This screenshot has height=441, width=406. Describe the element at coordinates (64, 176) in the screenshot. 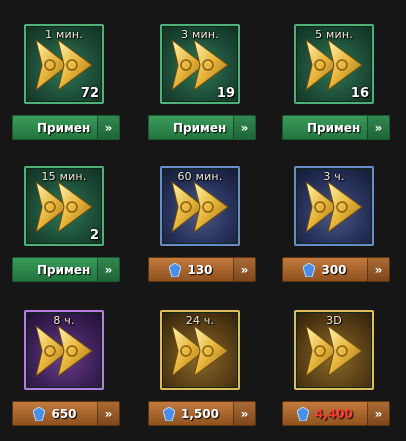

I see `duration-label: 15 мин.` at that location.